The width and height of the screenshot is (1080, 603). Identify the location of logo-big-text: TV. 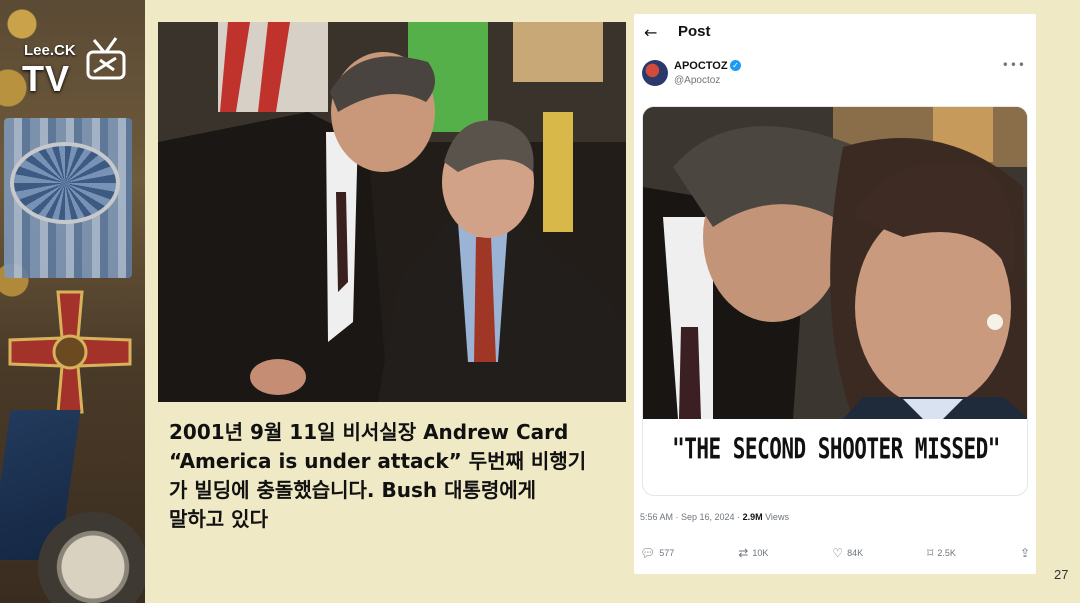
(46, 78).